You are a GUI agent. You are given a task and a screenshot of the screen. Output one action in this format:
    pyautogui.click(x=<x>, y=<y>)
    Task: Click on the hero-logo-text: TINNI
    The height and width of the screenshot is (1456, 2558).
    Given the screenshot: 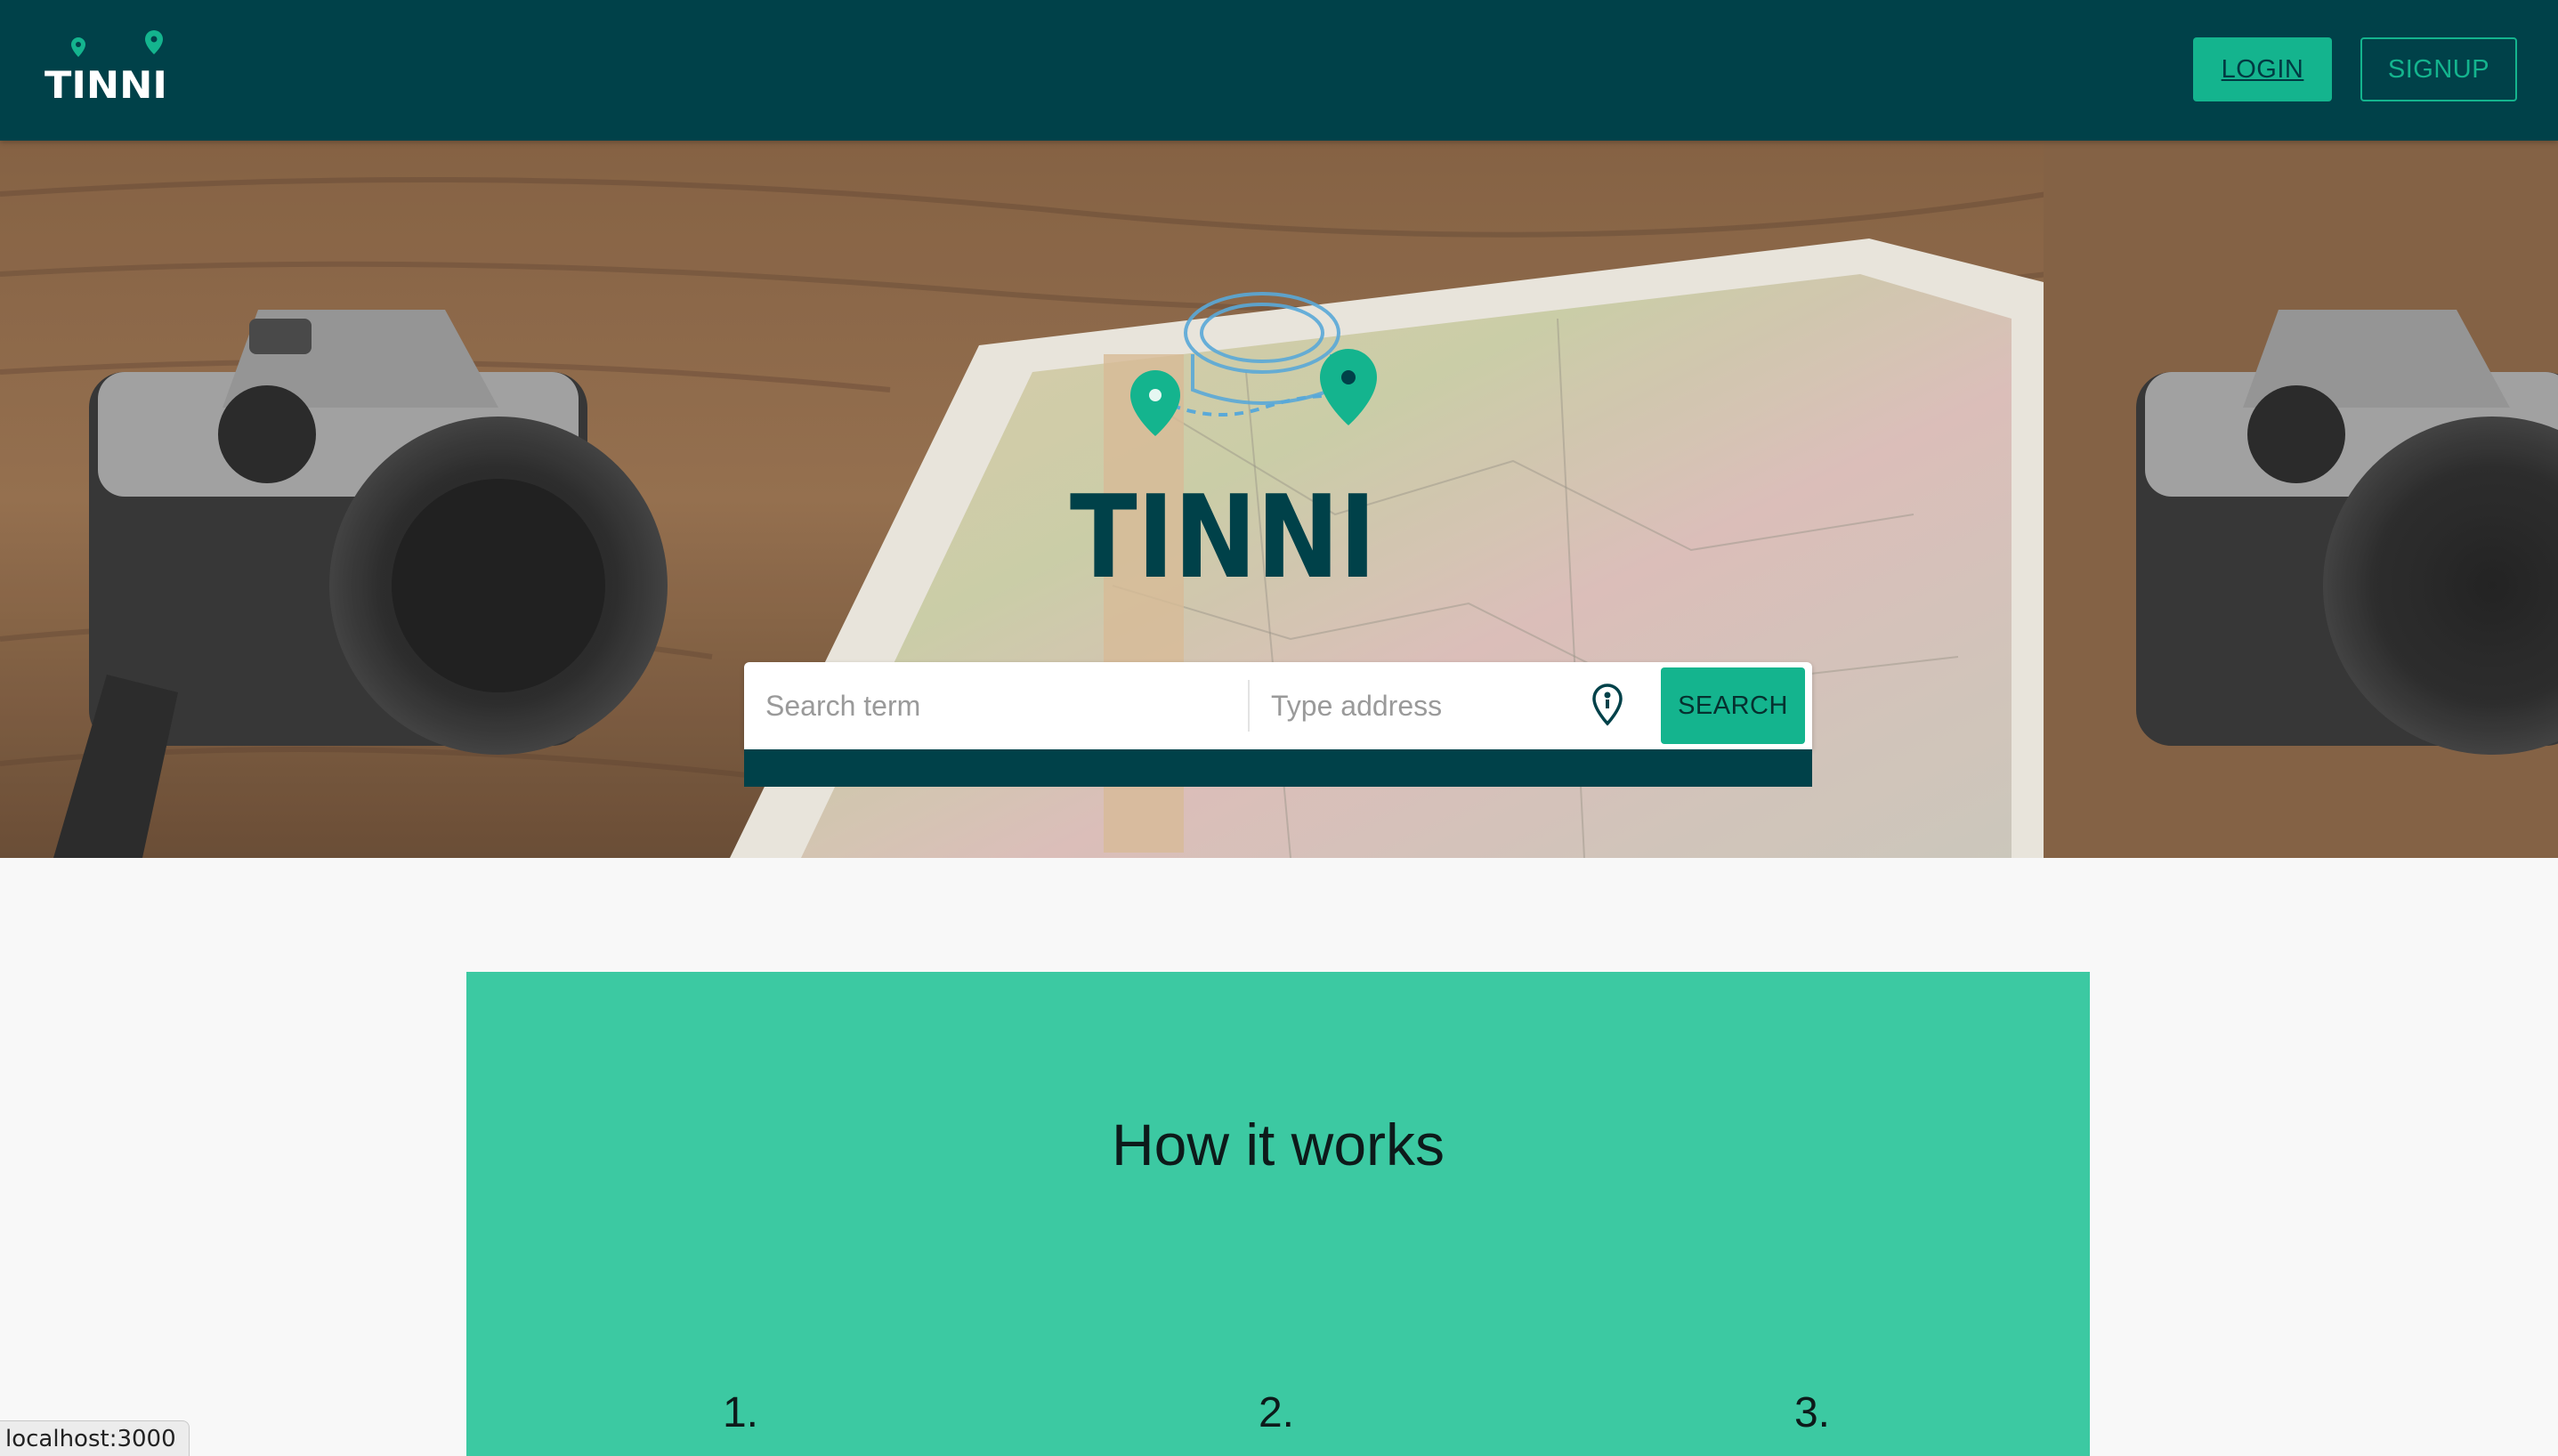 What is the action you would take?
    pyautogui.click(x=1223, y=529)
    